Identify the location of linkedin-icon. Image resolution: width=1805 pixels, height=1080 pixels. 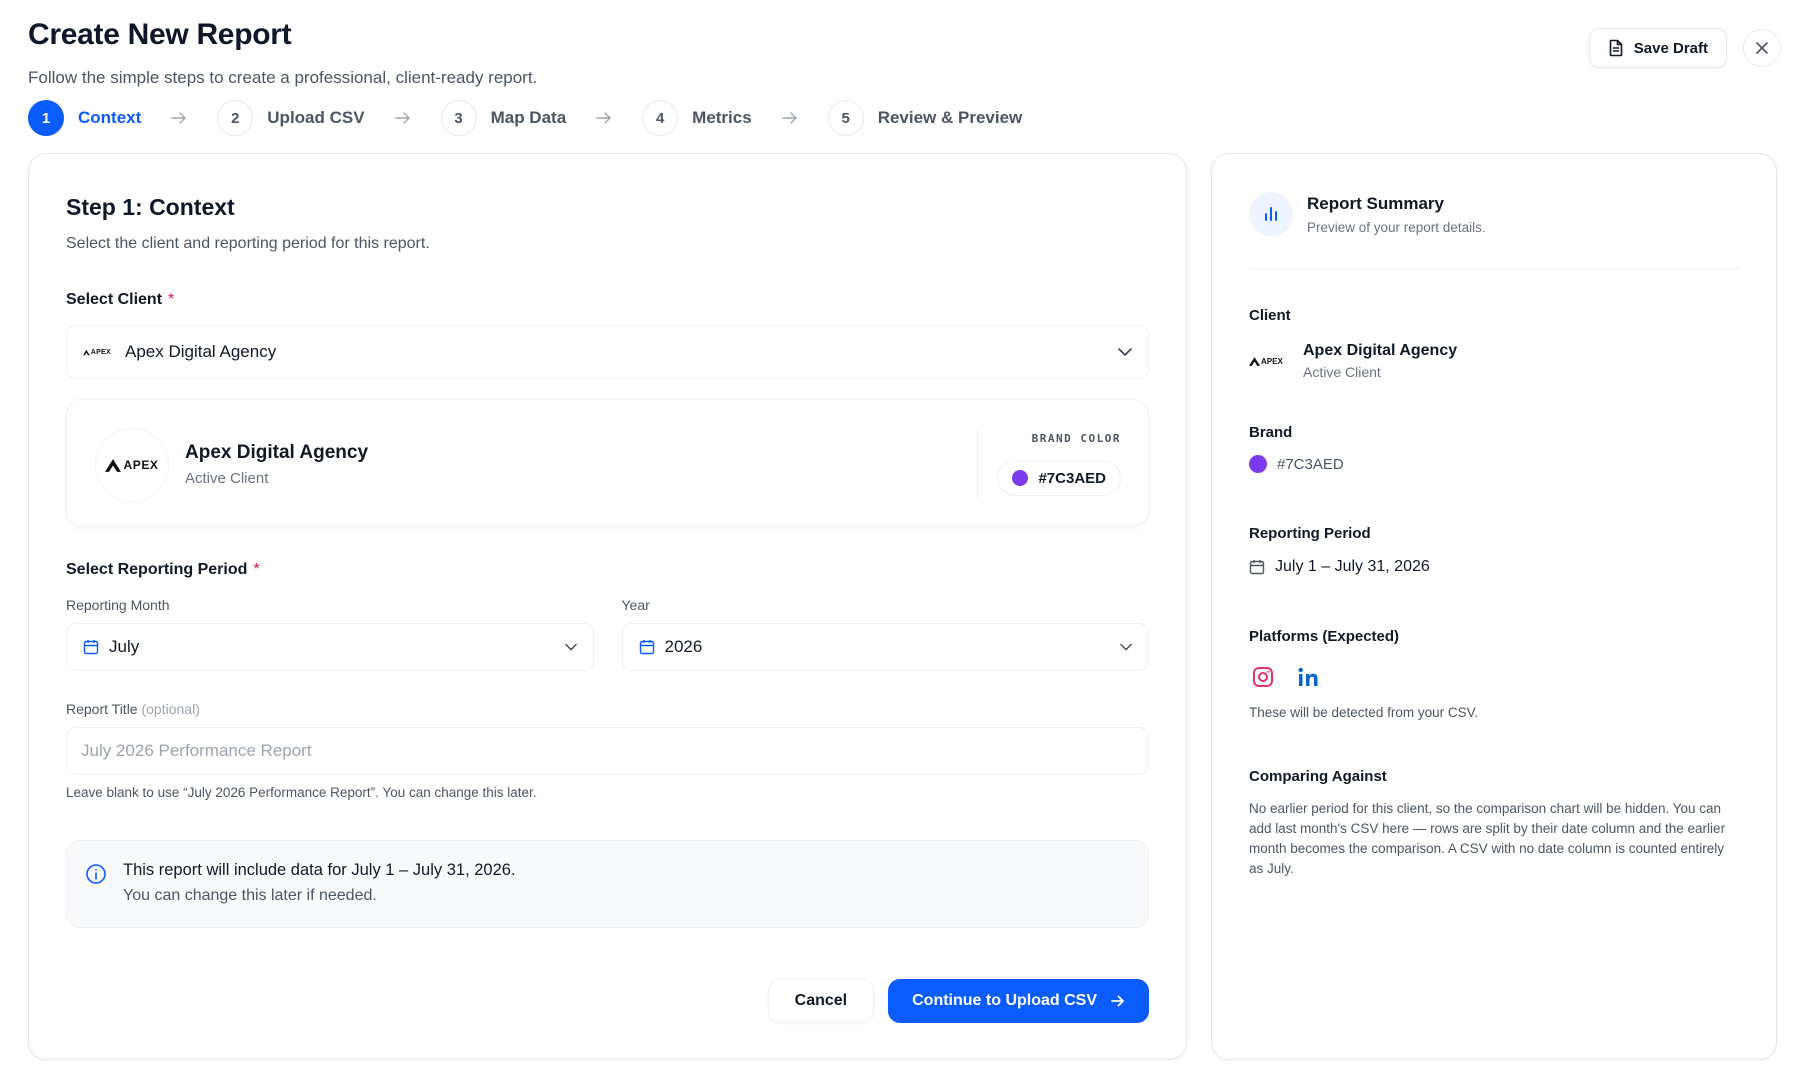
(1309, 677).